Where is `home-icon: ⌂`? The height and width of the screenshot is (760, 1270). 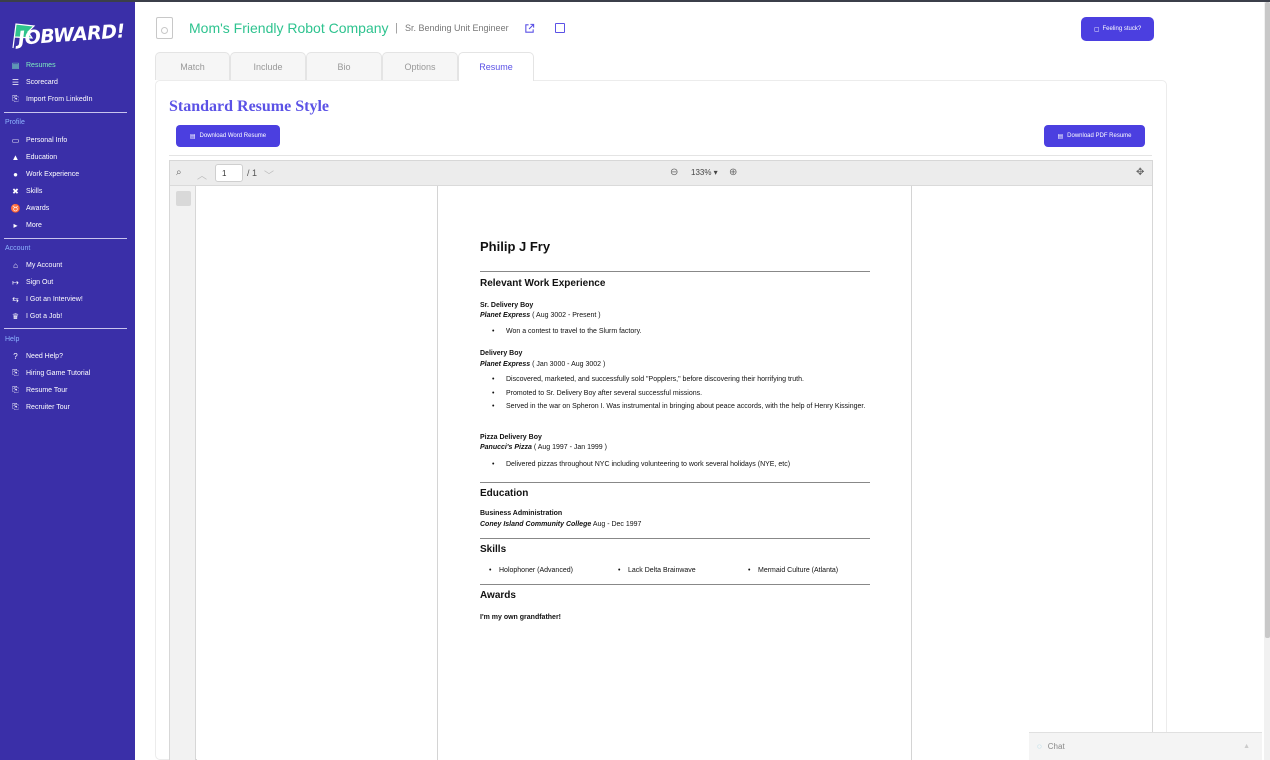 home-icon: ⌂ is located at coordinates (15, 265).